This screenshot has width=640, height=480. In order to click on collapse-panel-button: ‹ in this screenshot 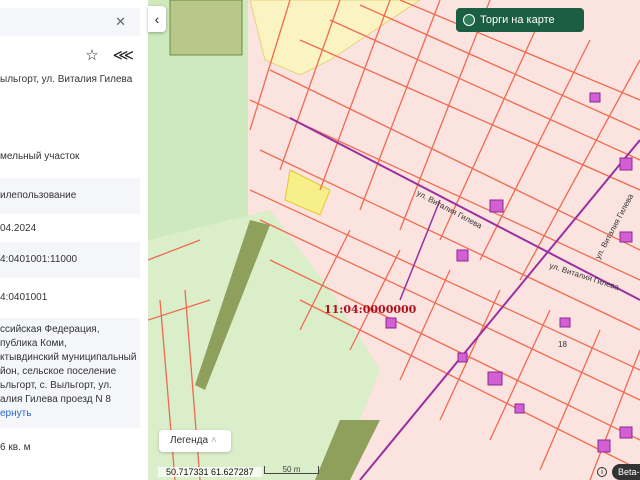, I will do `click(157, 19)`.